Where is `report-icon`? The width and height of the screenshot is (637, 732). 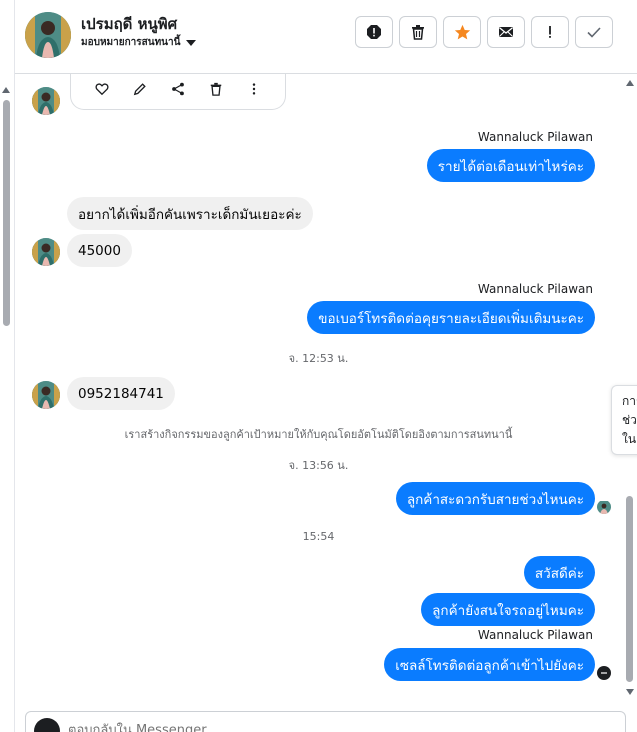 report-icon is located at coordinates (374, 32).